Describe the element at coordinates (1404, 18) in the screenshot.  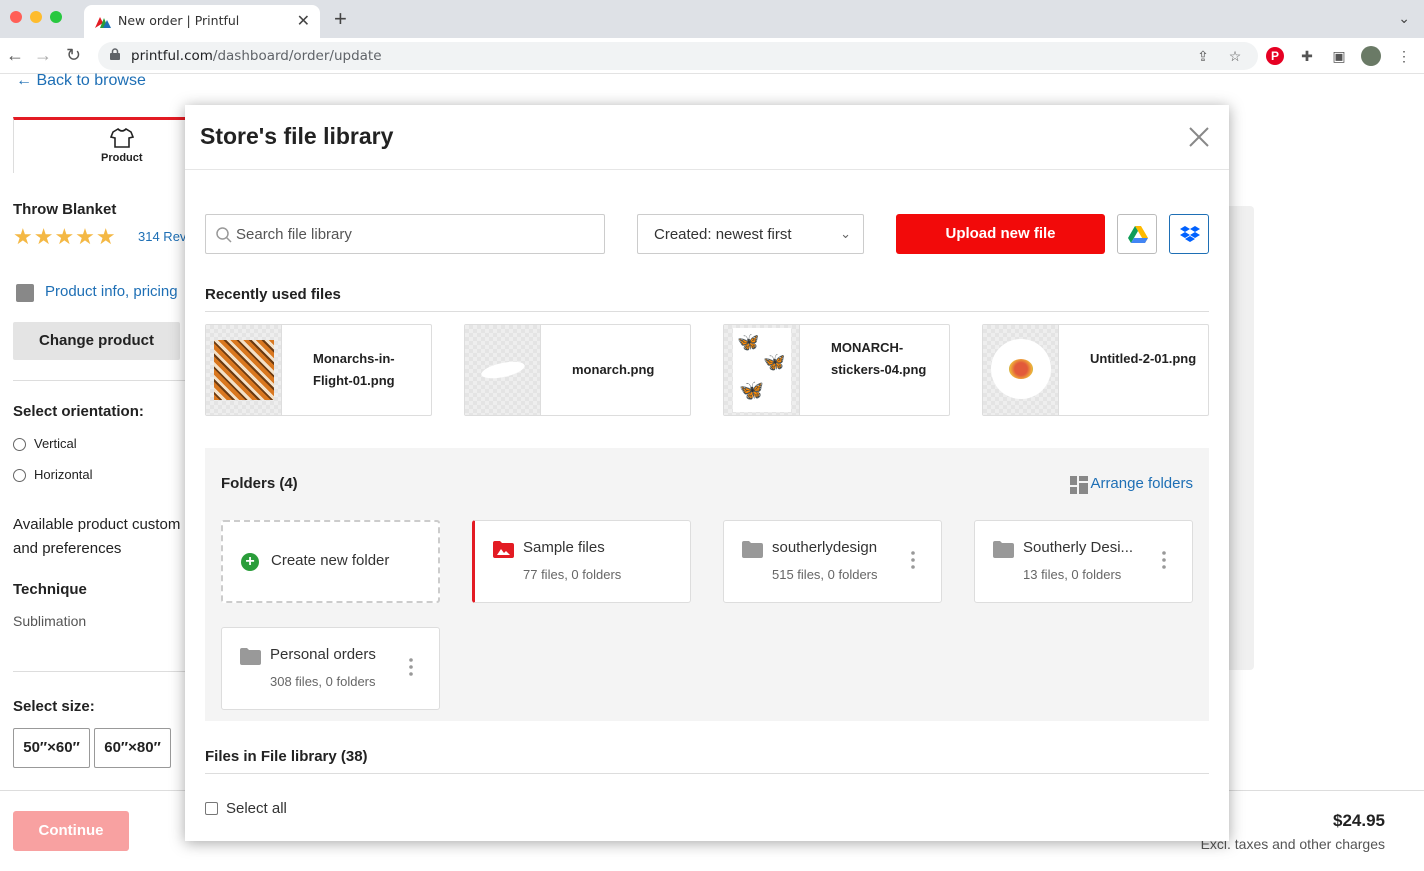
I see `tab-search-chevron-icon: ⌄` at that location.